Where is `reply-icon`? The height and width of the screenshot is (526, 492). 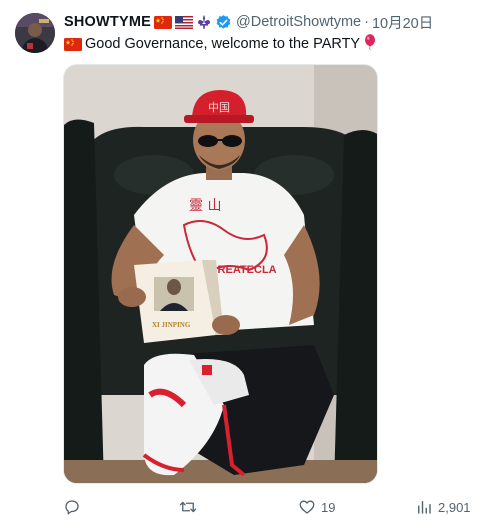
reply-icon is located at coordinates (72, 507).